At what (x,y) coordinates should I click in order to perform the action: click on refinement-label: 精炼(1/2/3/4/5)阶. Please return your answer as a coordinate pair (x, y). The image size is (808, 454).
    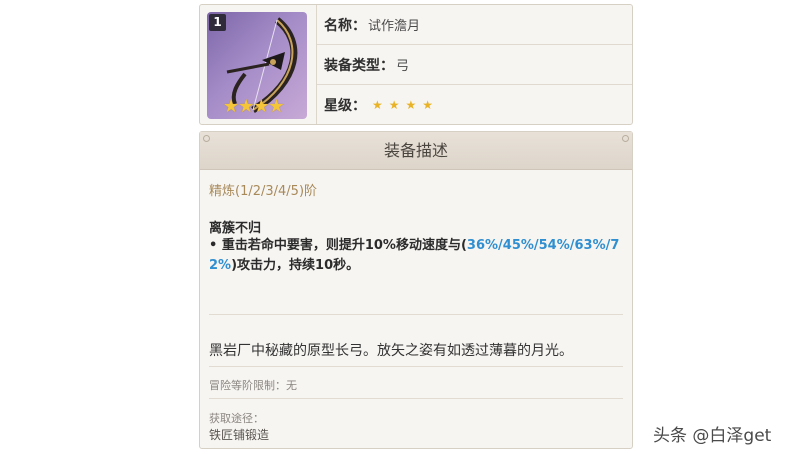
    Looking at the image, I should click on (263, 191).